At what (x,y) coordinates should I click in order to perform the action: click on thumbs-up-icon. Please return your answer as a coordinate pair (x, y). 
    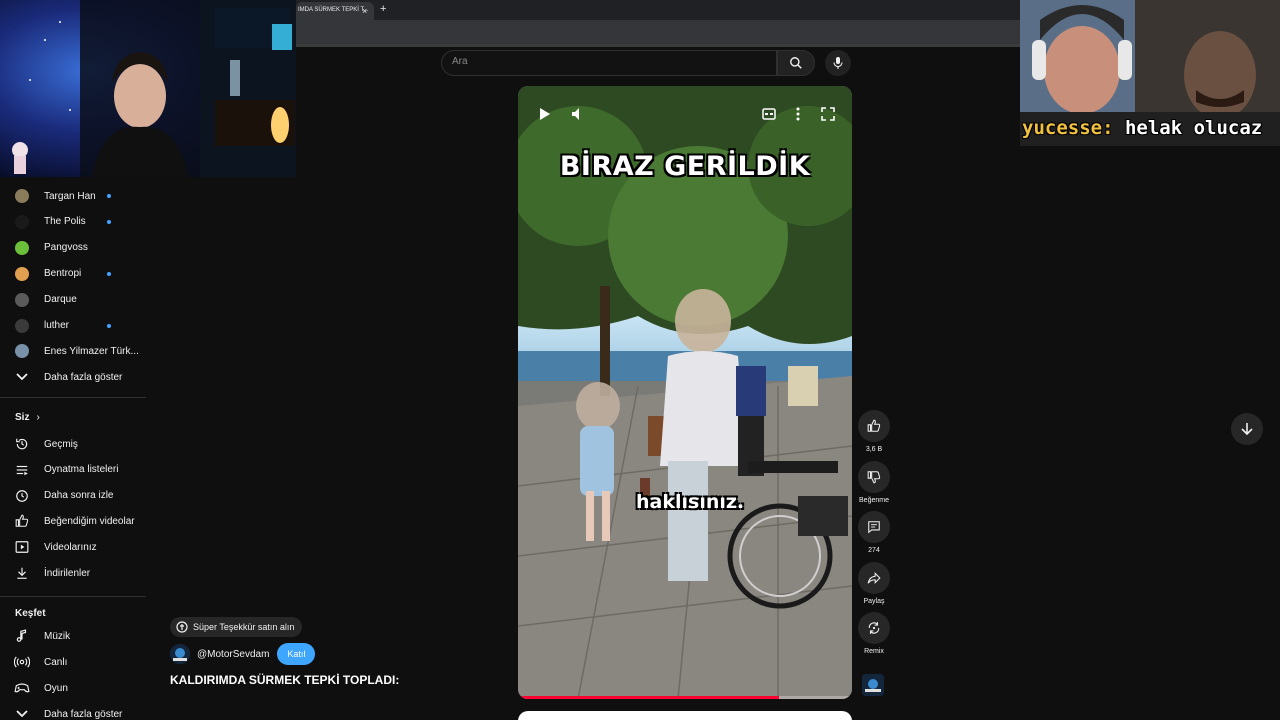
    Looking at the image, I should click on (874, 425).